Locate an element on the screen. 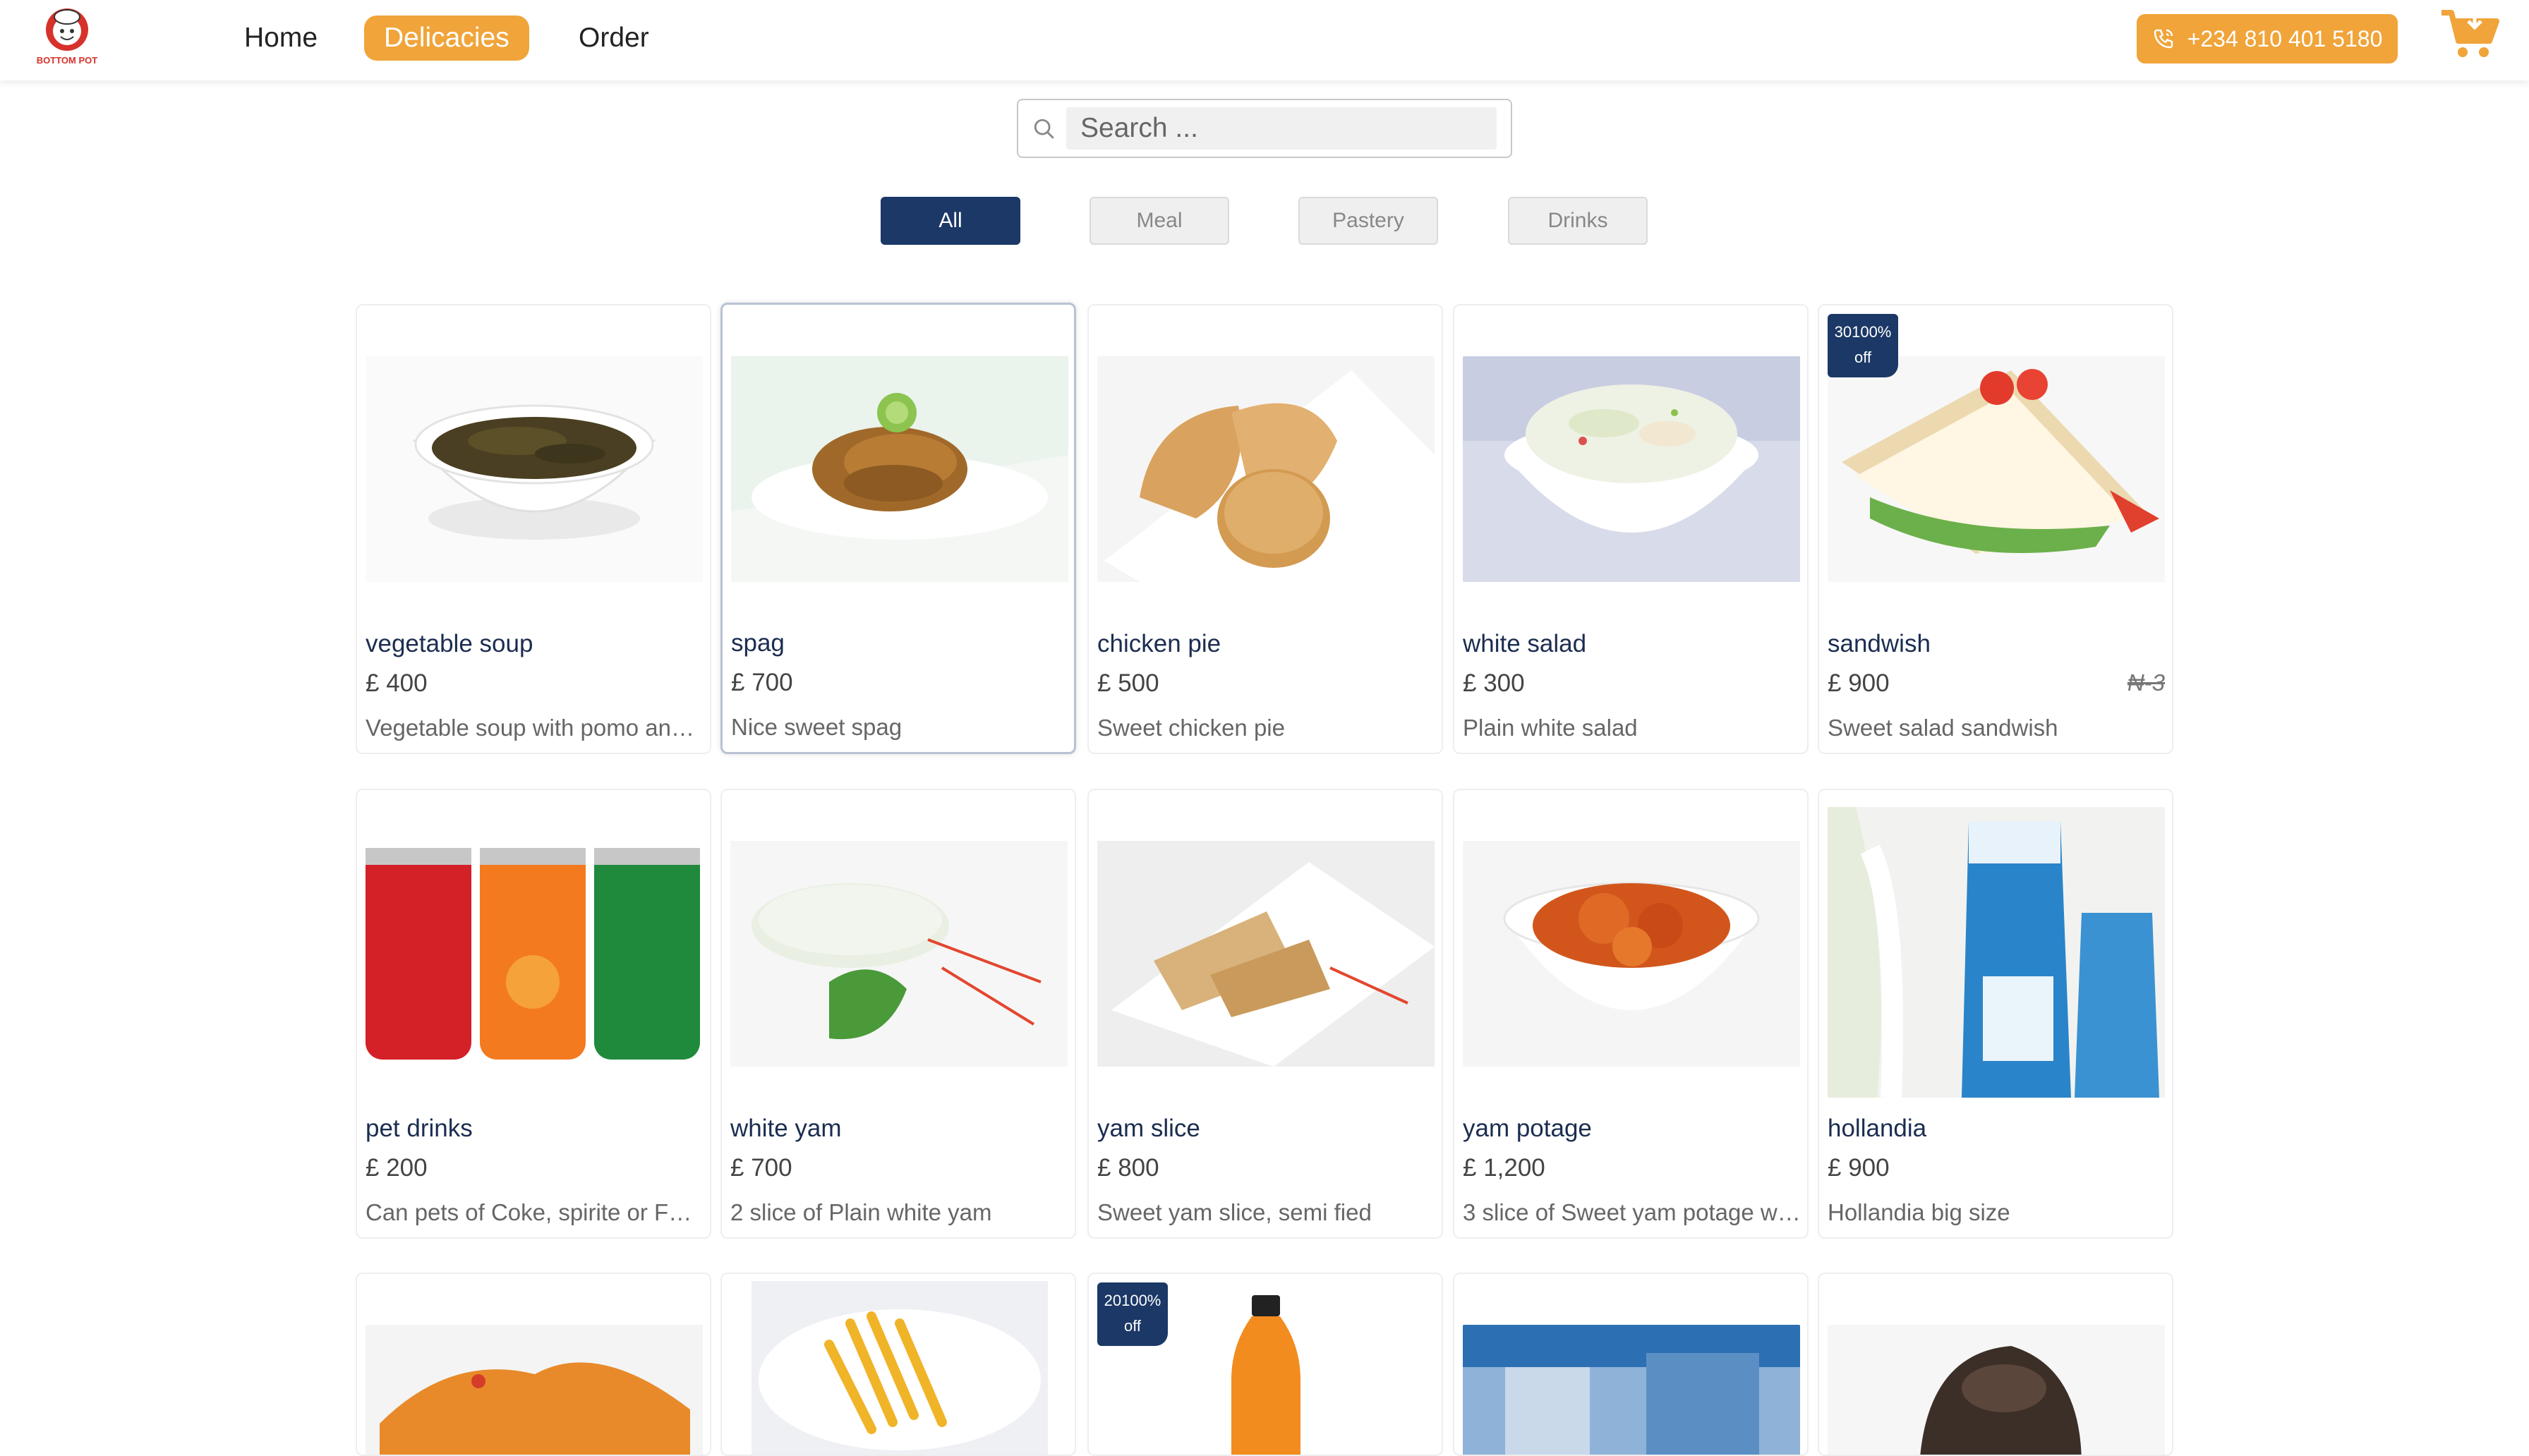 This screenshot has height=1456, width=2529. product-description: Nice sweet spag is located at coordinates (817, 727).